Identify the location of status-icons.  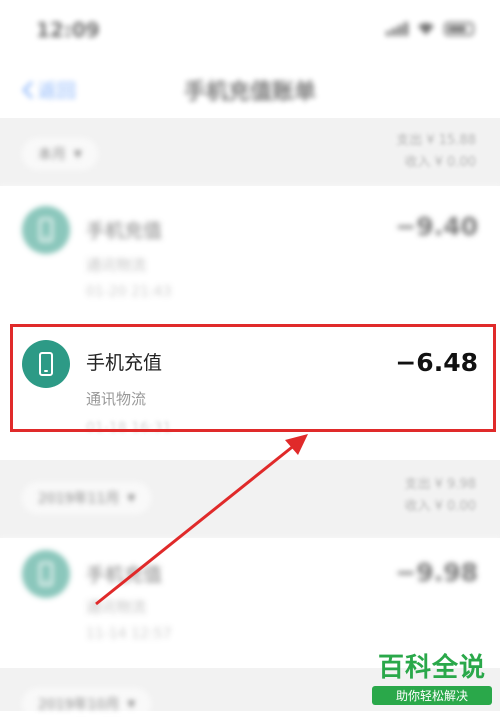
(430, 29).